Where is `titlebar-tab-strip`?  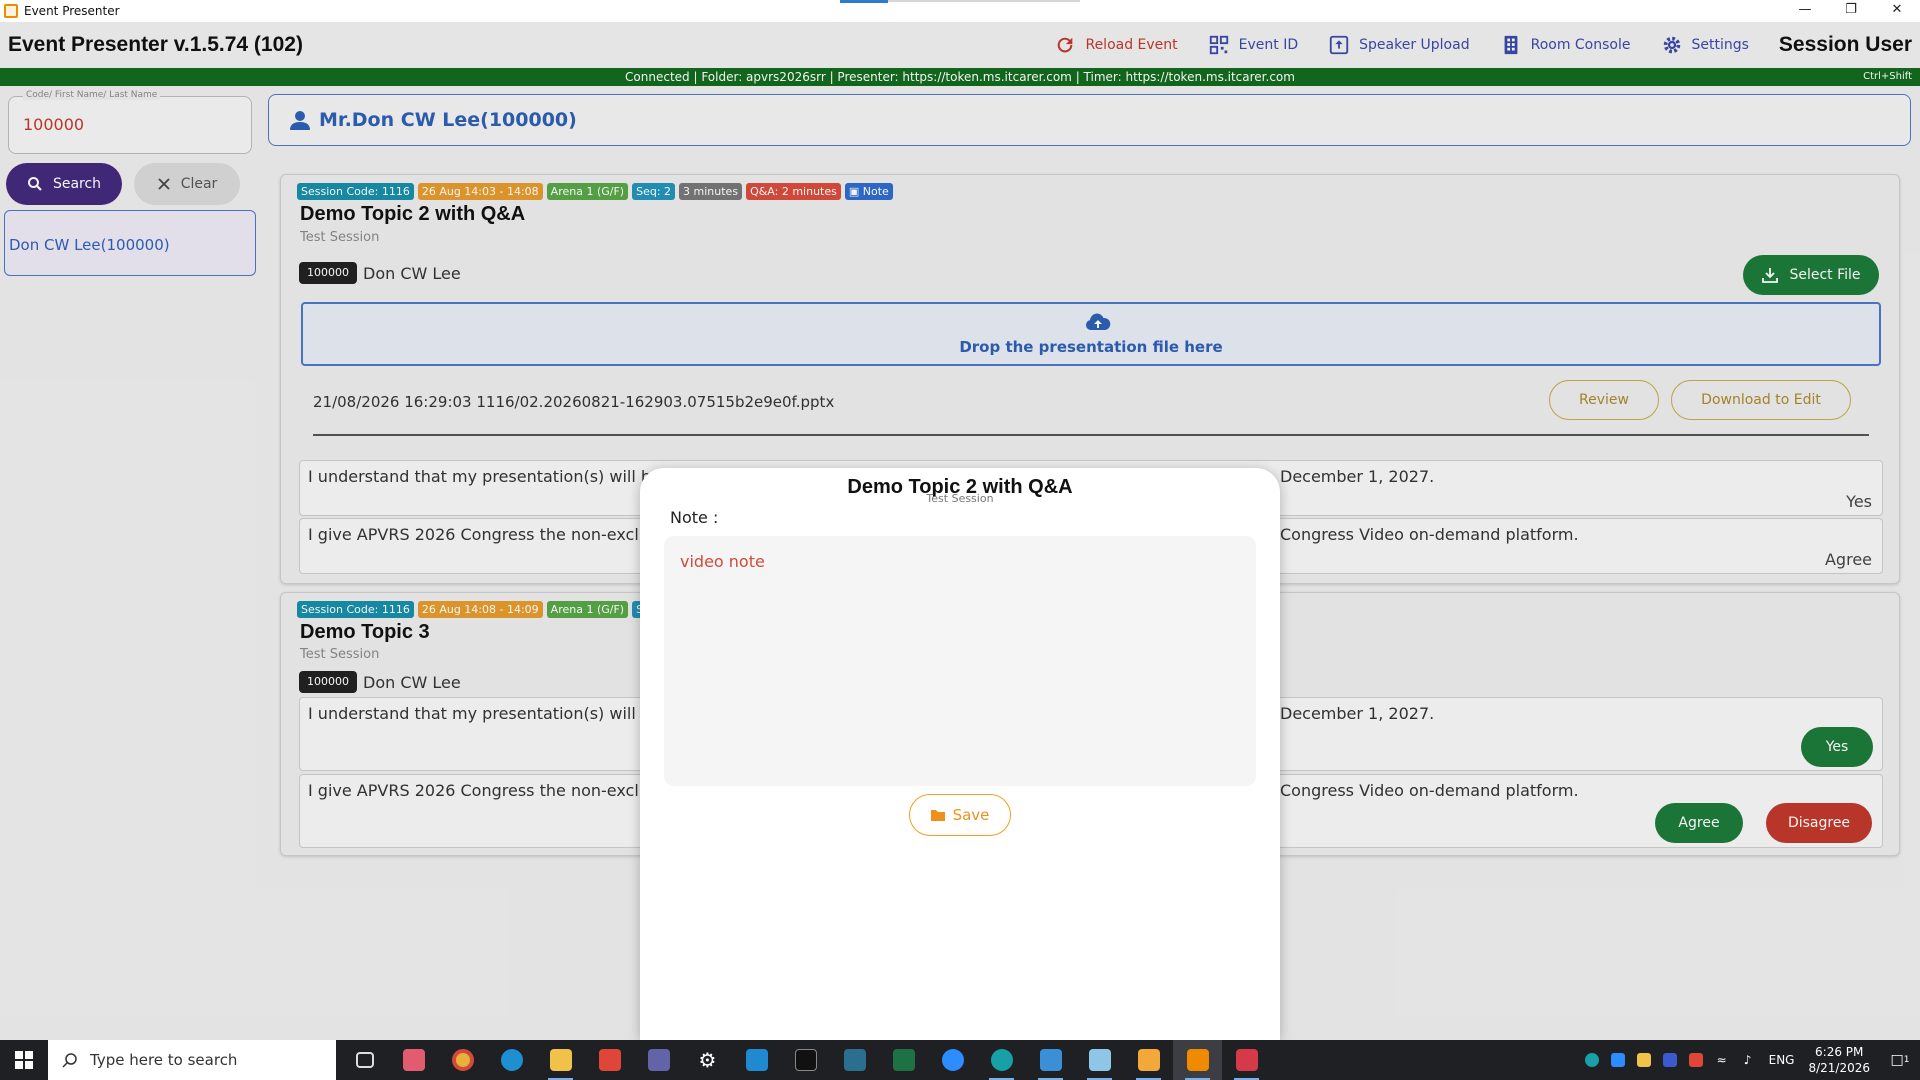 titlebar-tab-strip is located at coordinates (984, 1).